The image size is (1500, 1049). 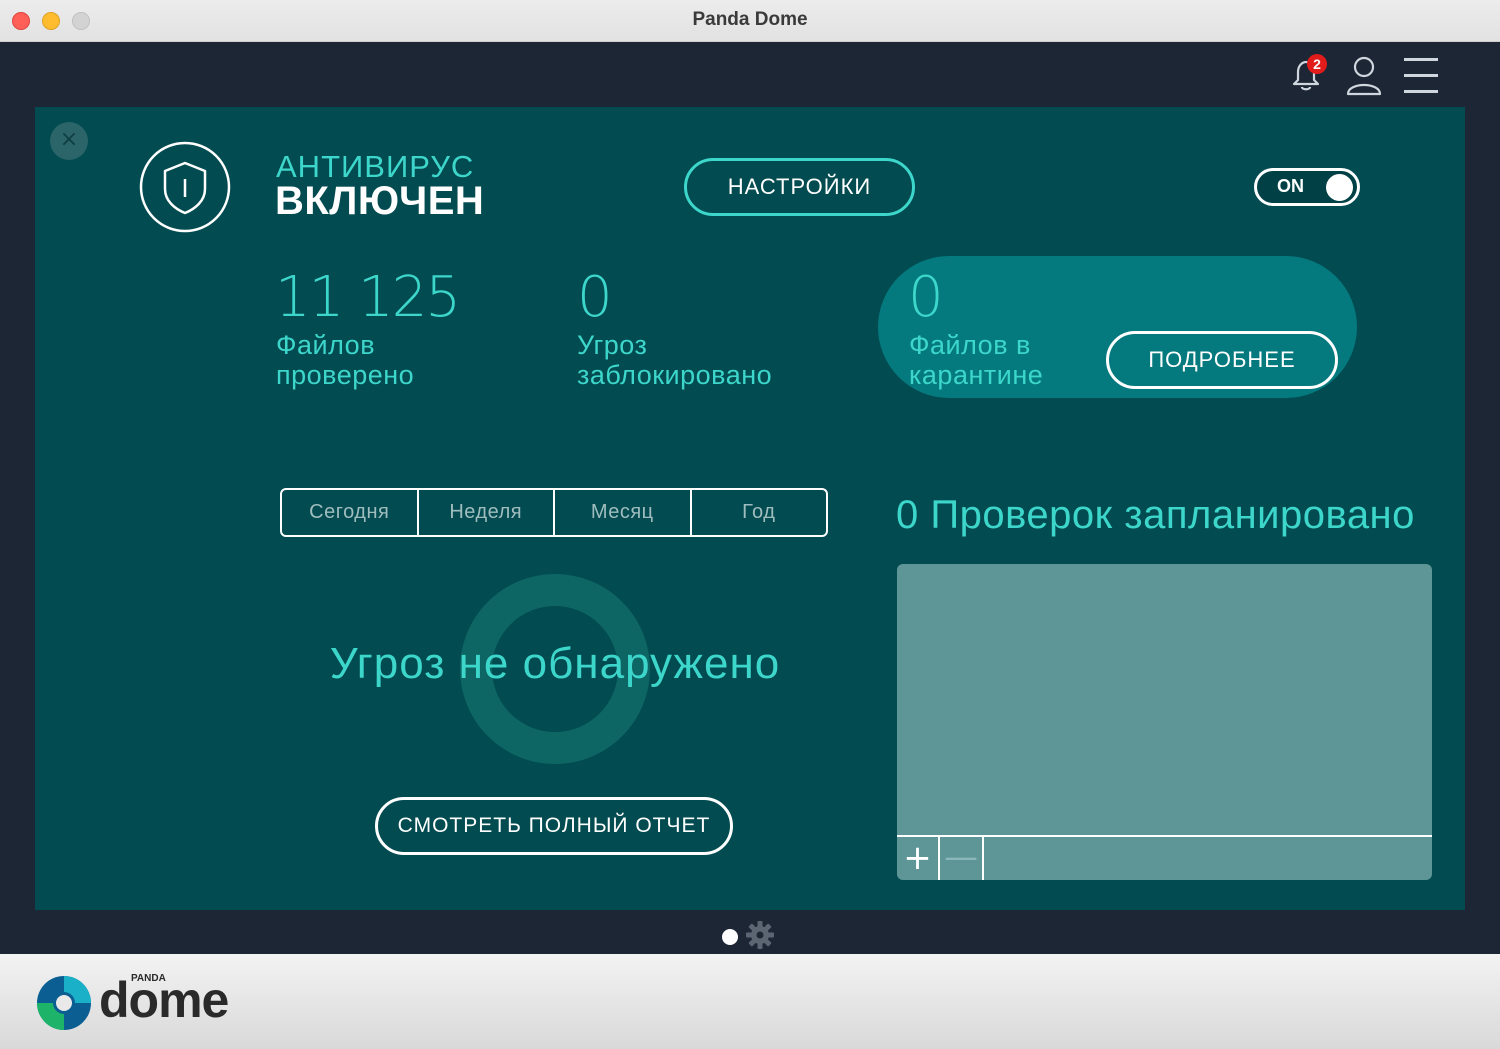 I want to click on brand-wordmark: dome, so click(x=164, y=1000).